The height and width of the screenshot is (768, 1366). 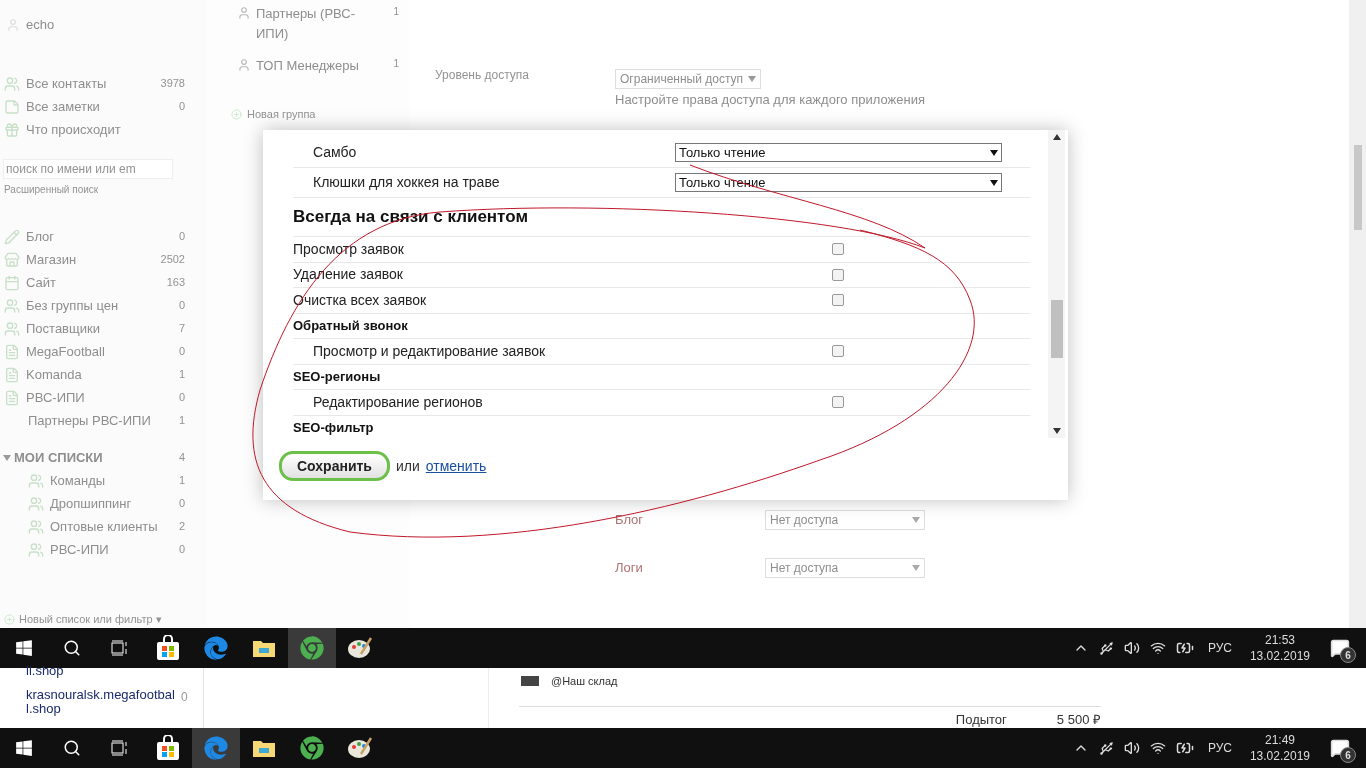 I want to click on group-heading: SEO-регионы, so click(x=337, y=377).